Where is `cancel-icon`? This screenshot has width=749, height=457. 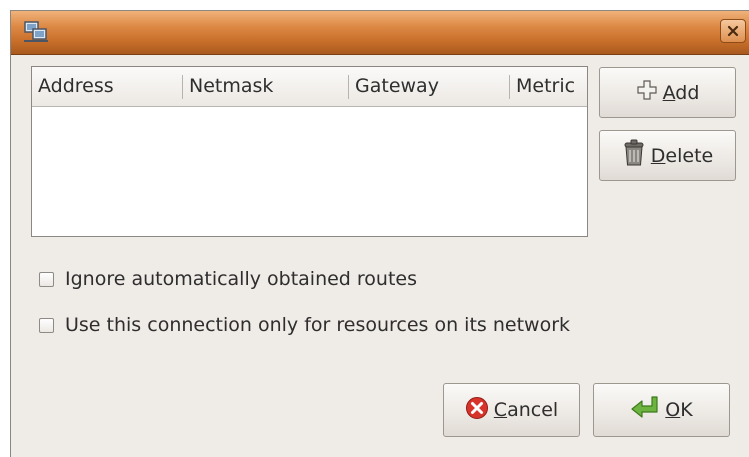
cancel-icon is located at coordinates (477, 410).